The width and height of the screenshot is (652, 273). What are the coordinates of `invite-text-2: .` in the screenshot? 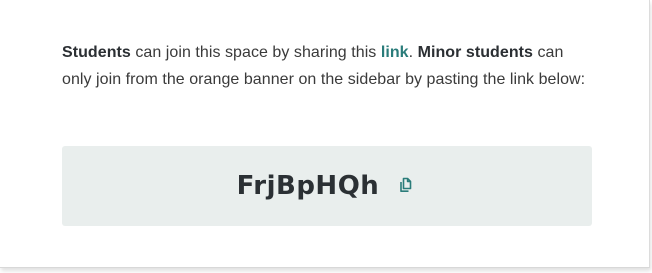 It's located at (413, 52).